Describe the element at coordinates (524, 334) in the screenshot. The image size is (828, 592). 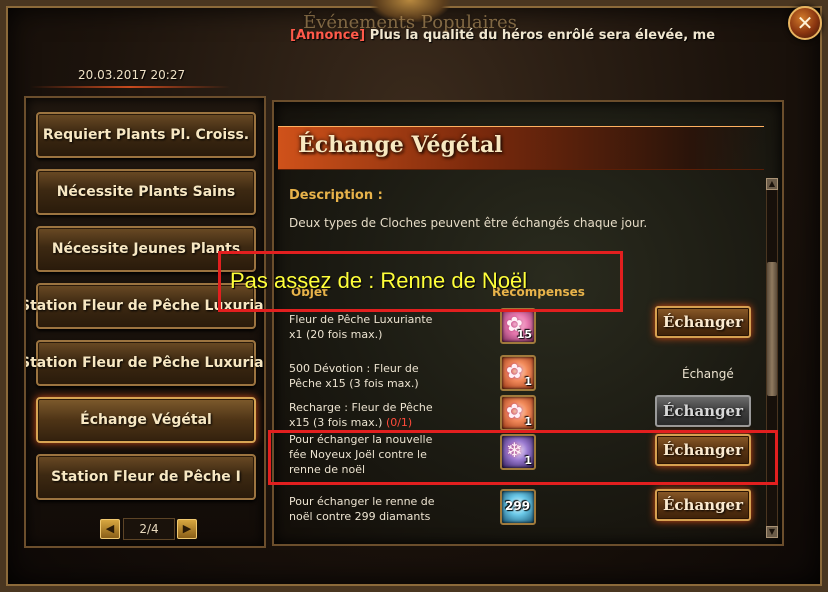
I see `reward-count: 15` at that location.